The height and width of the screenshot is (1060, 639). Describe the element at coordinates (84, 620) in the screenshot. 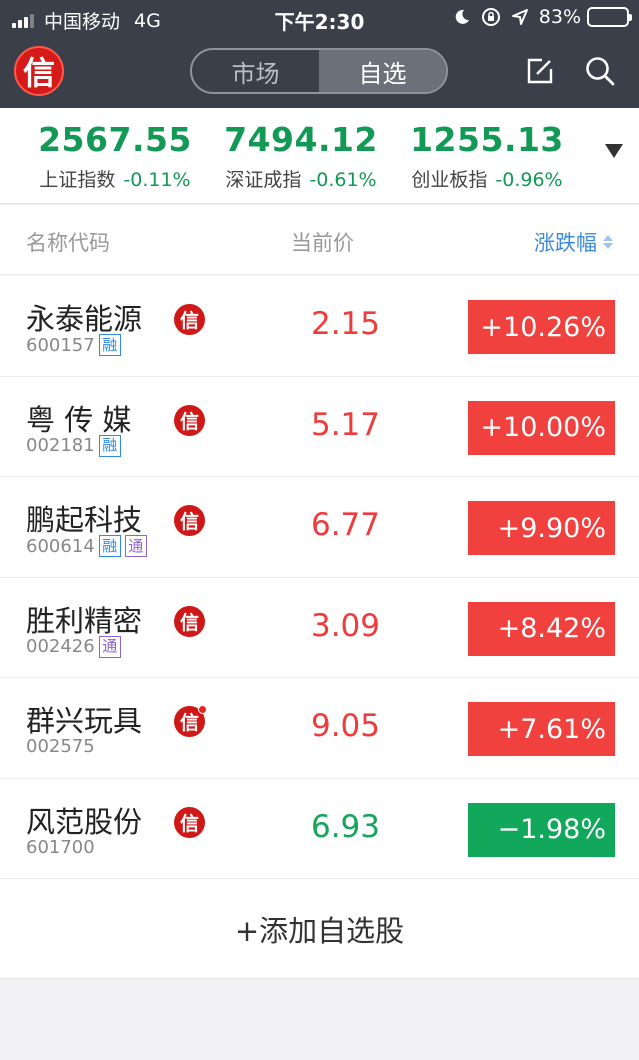

I see `stock-name: 胜利精密` at that location.